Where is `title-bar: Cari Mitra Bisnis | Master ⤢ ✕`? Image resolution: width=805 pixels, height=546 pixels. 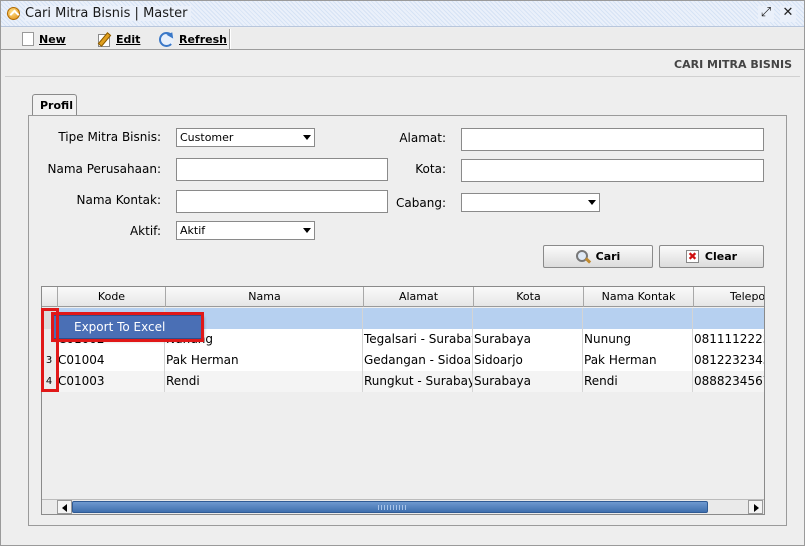
title-bar: Cari Mitra Bisnis | Master ⤢ ✕ is located at coordinates (402, 14).